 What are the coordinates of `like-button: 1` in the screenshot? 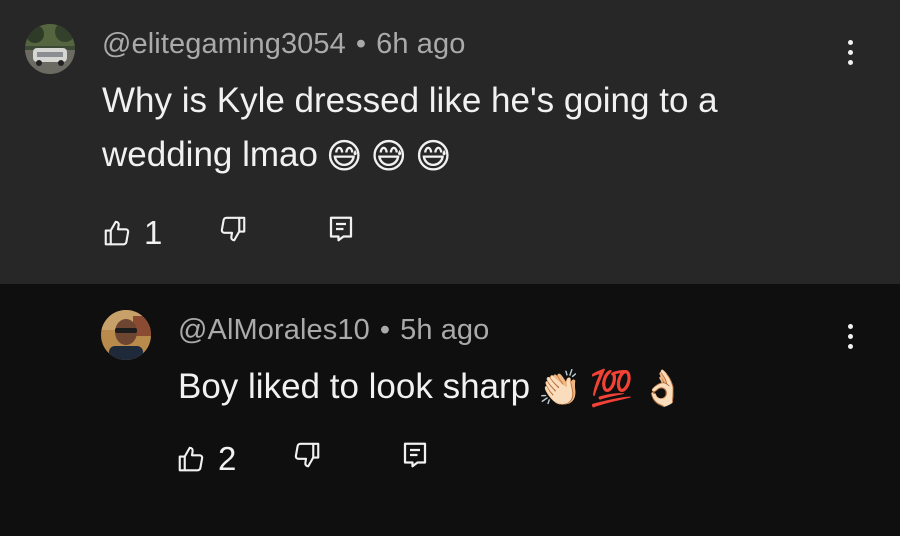 It's located at (132, 233).